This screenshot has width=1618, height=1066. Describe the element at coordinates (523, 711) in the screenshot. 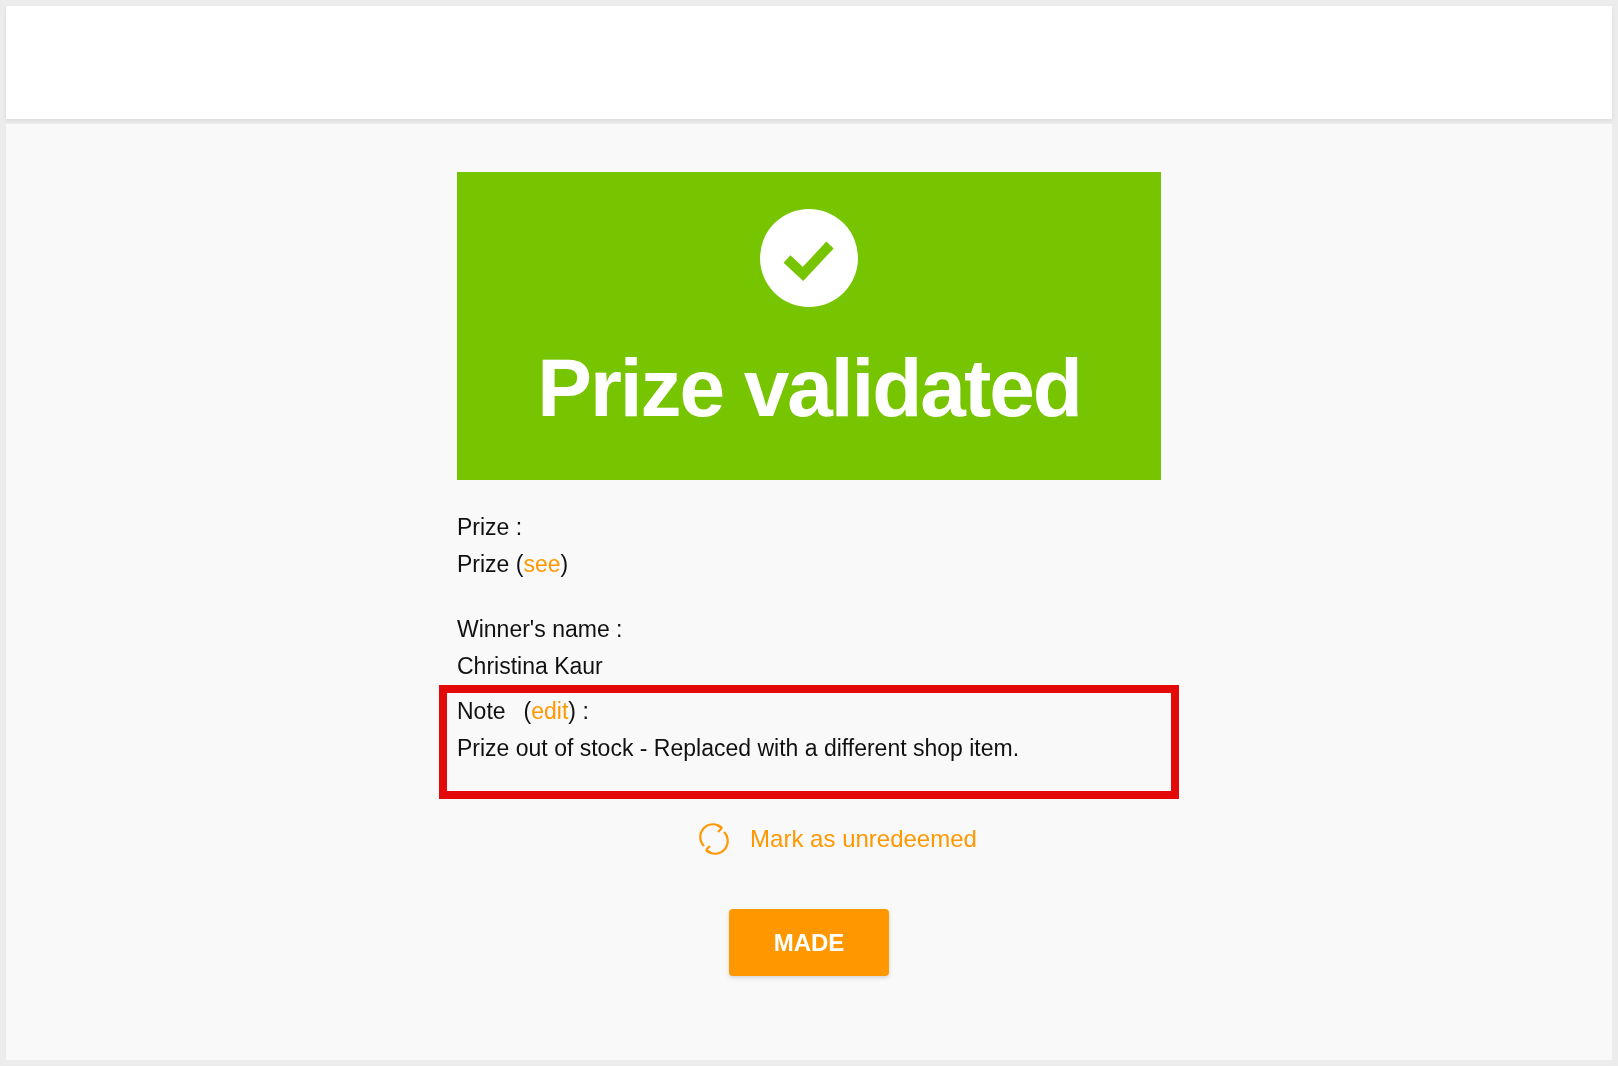

I see `note-label: Note (edit) :` at that location.